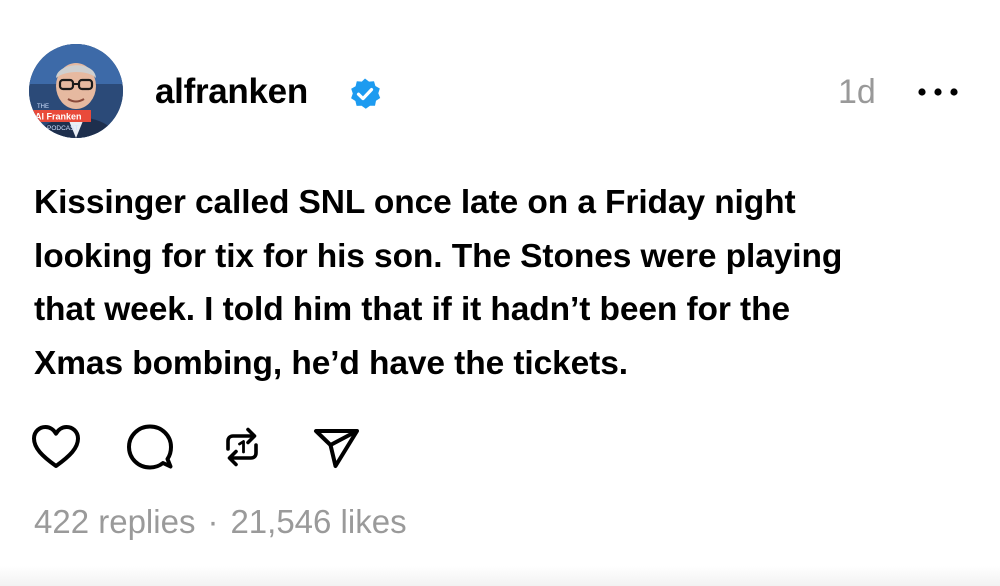 The width and height of the screenshot is (1000, 586). I want to click on share-button, so click(336, 447).